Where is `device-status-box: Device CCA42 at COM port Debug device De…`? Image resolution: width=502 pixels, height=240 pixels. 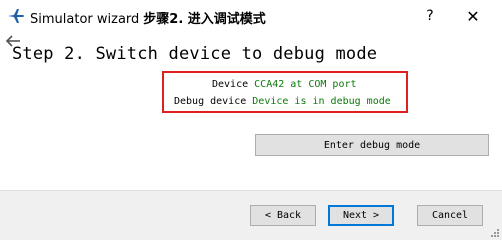 device-status-box: Device CCA42 at COM port Debug device De… is located at coordinates (285, 92).